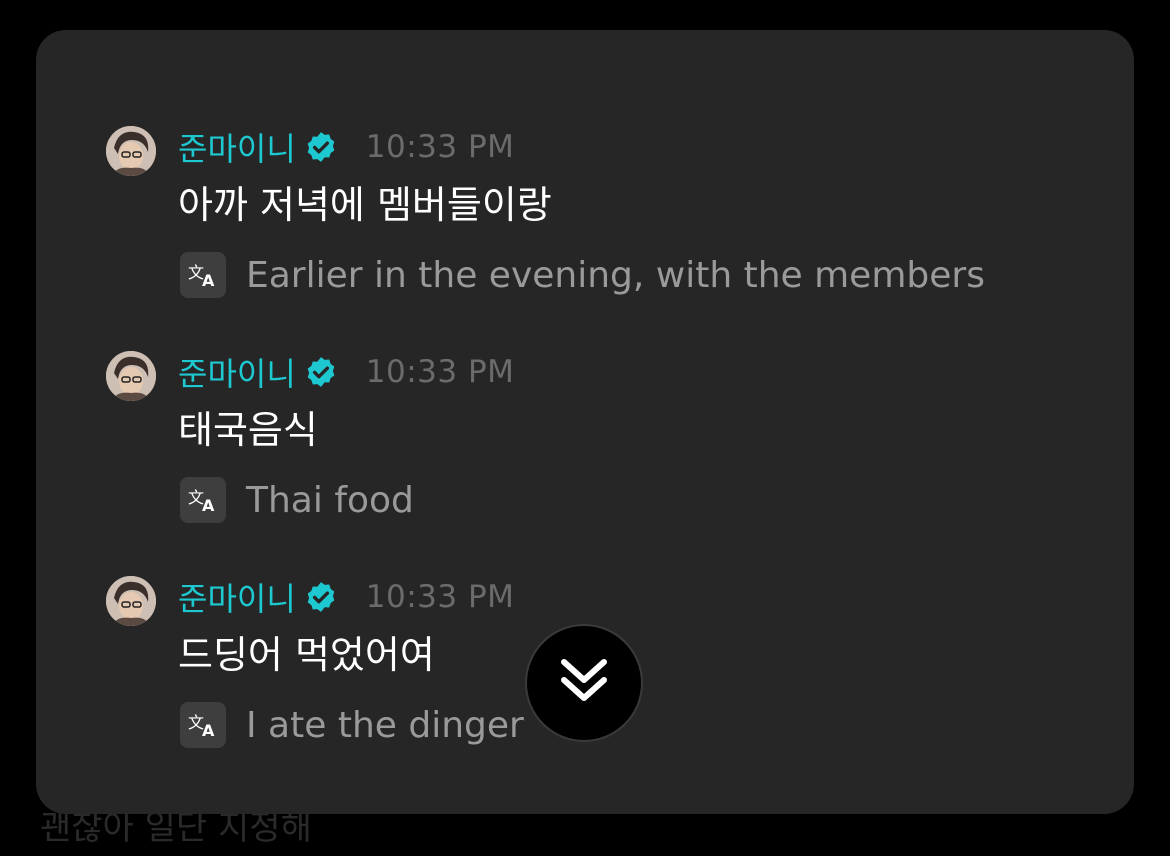 The image size is (1170, 856). I want to click on translation-row: 文A I ate the dinger, so click(352, 725).